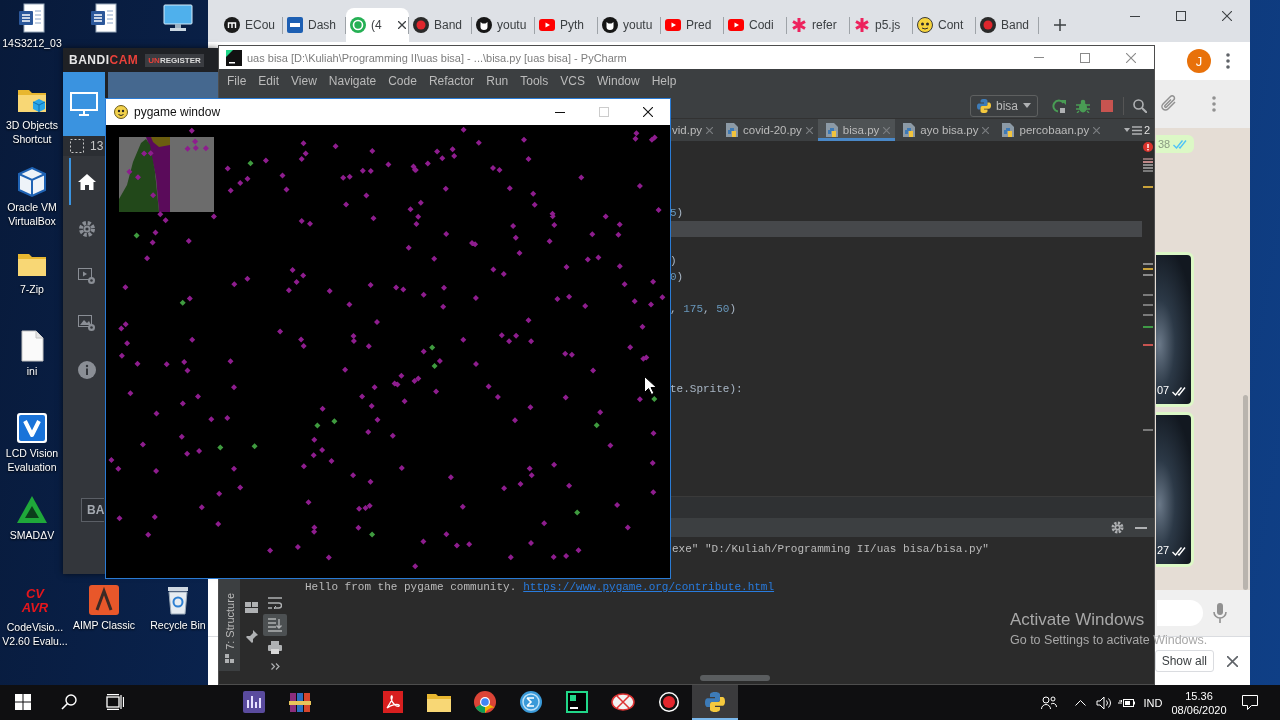 The width and height of the screenshot is (1280, 720). Describe the element at coordinates (1250, 702) in the screenshot. I see `notification-icon` at that location.